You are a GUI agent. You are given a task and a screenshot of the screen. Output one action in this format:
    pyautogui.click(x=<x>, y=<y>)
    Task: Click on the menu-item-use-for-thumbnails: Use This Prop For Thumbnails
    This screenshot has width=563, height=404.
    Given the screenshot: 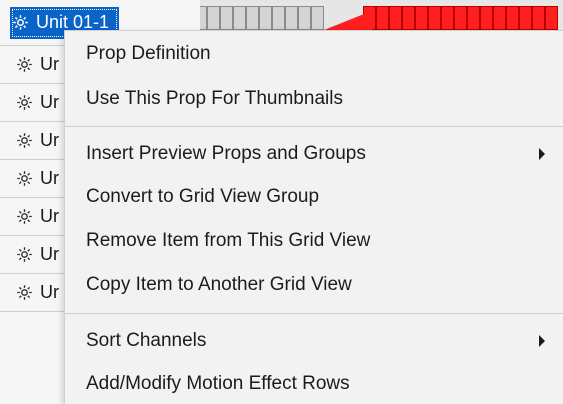 What is the action you would take?
    pyautogui.click(x=314, y=99)
    